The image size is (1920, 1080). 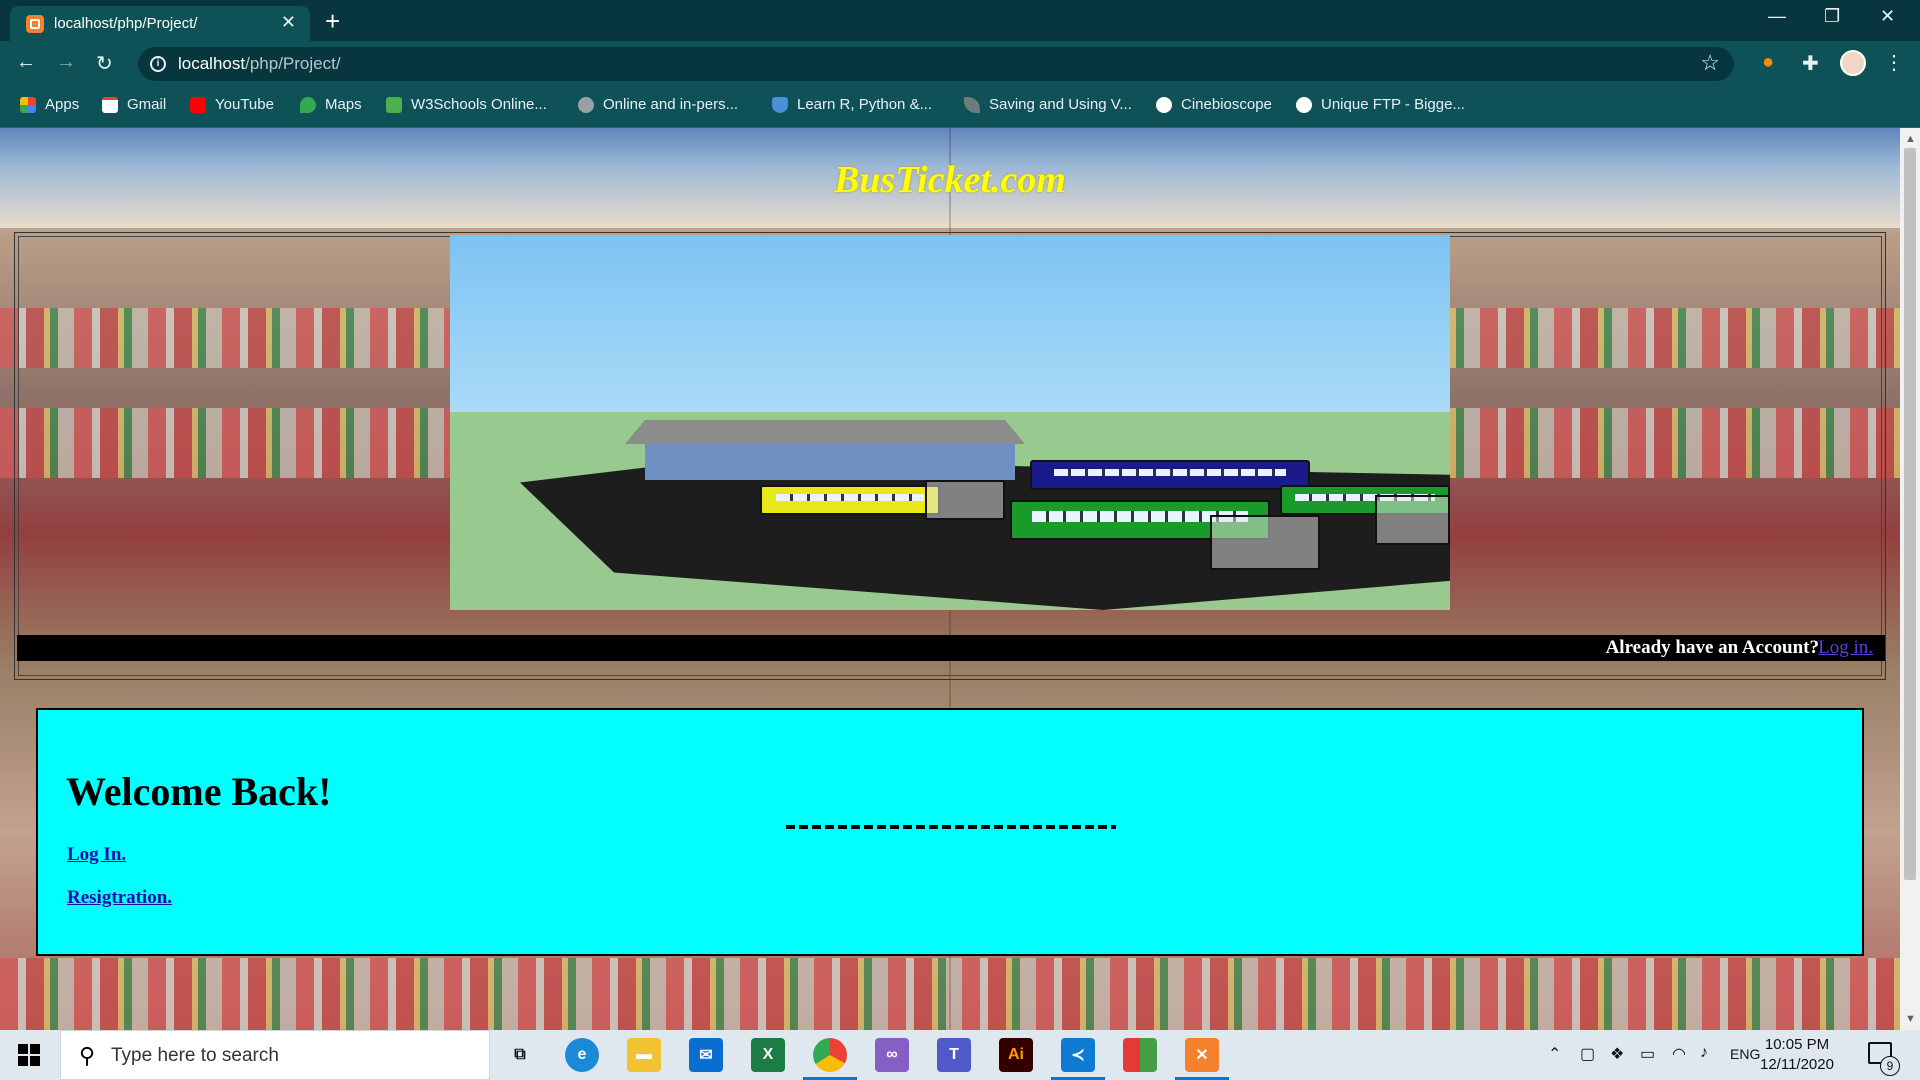 I want to click on extension-flame-icon: ●, so click(x=1768, y=62).